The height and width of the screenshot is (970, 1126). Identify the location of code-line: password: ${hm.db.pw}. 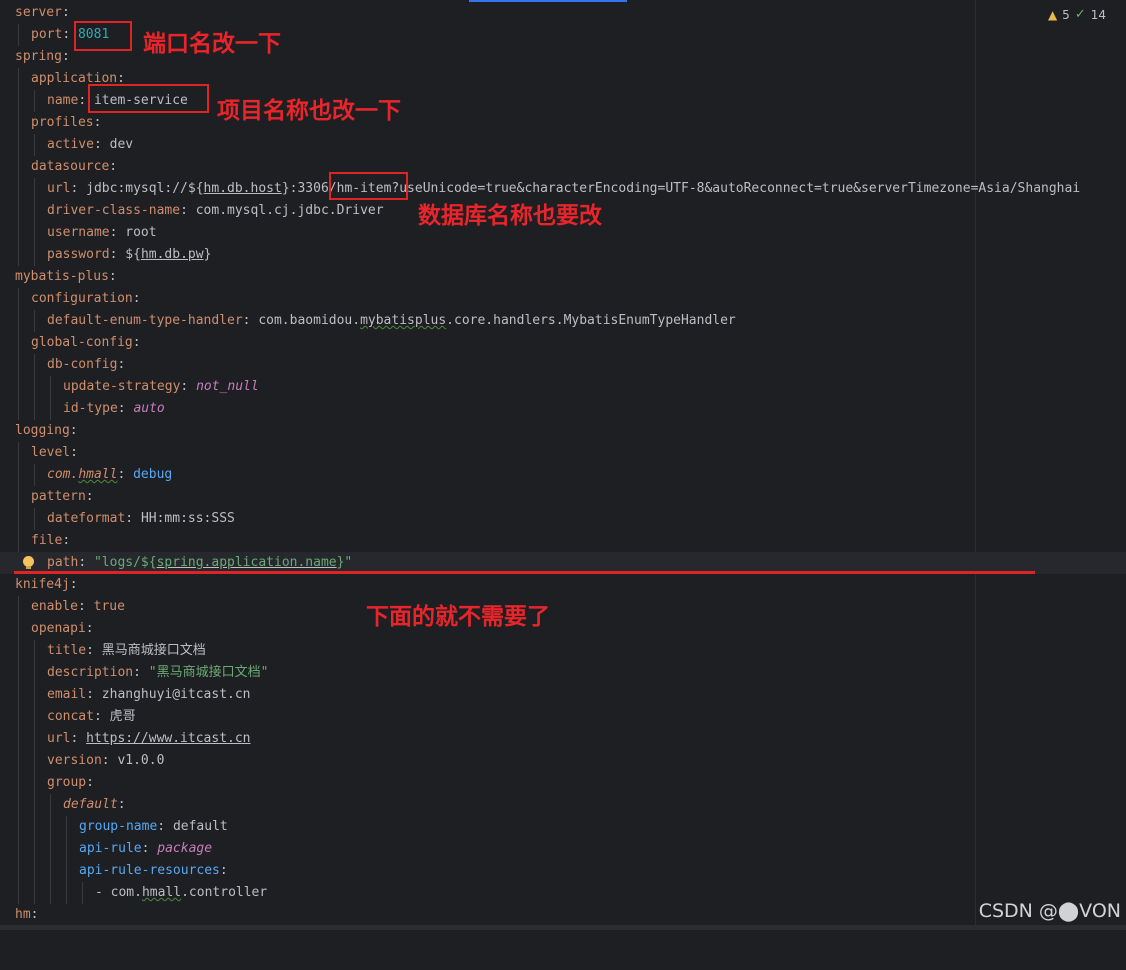
(563, 255).